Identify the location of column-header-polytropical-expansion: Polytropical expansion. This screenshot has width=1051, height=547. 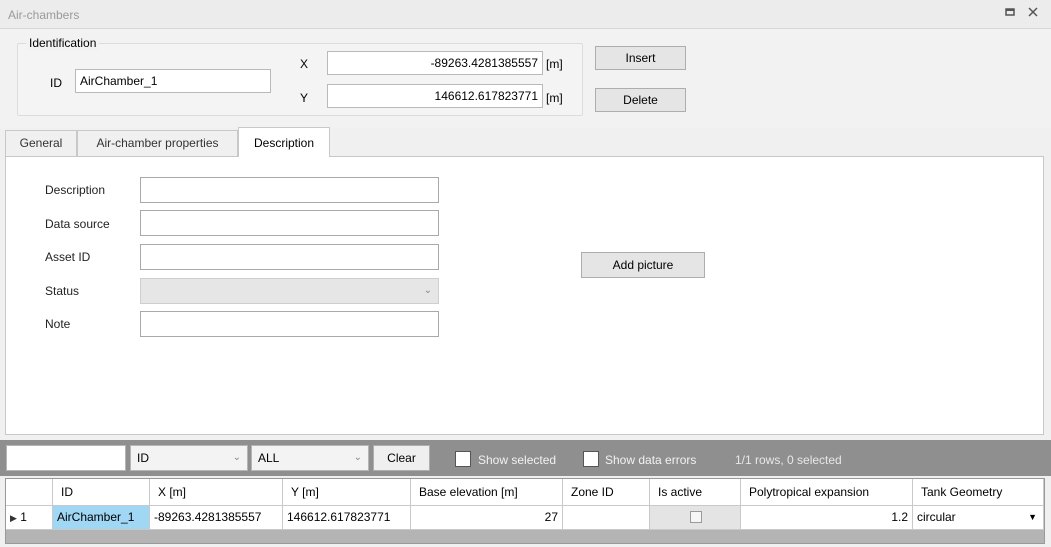
(827, 492).